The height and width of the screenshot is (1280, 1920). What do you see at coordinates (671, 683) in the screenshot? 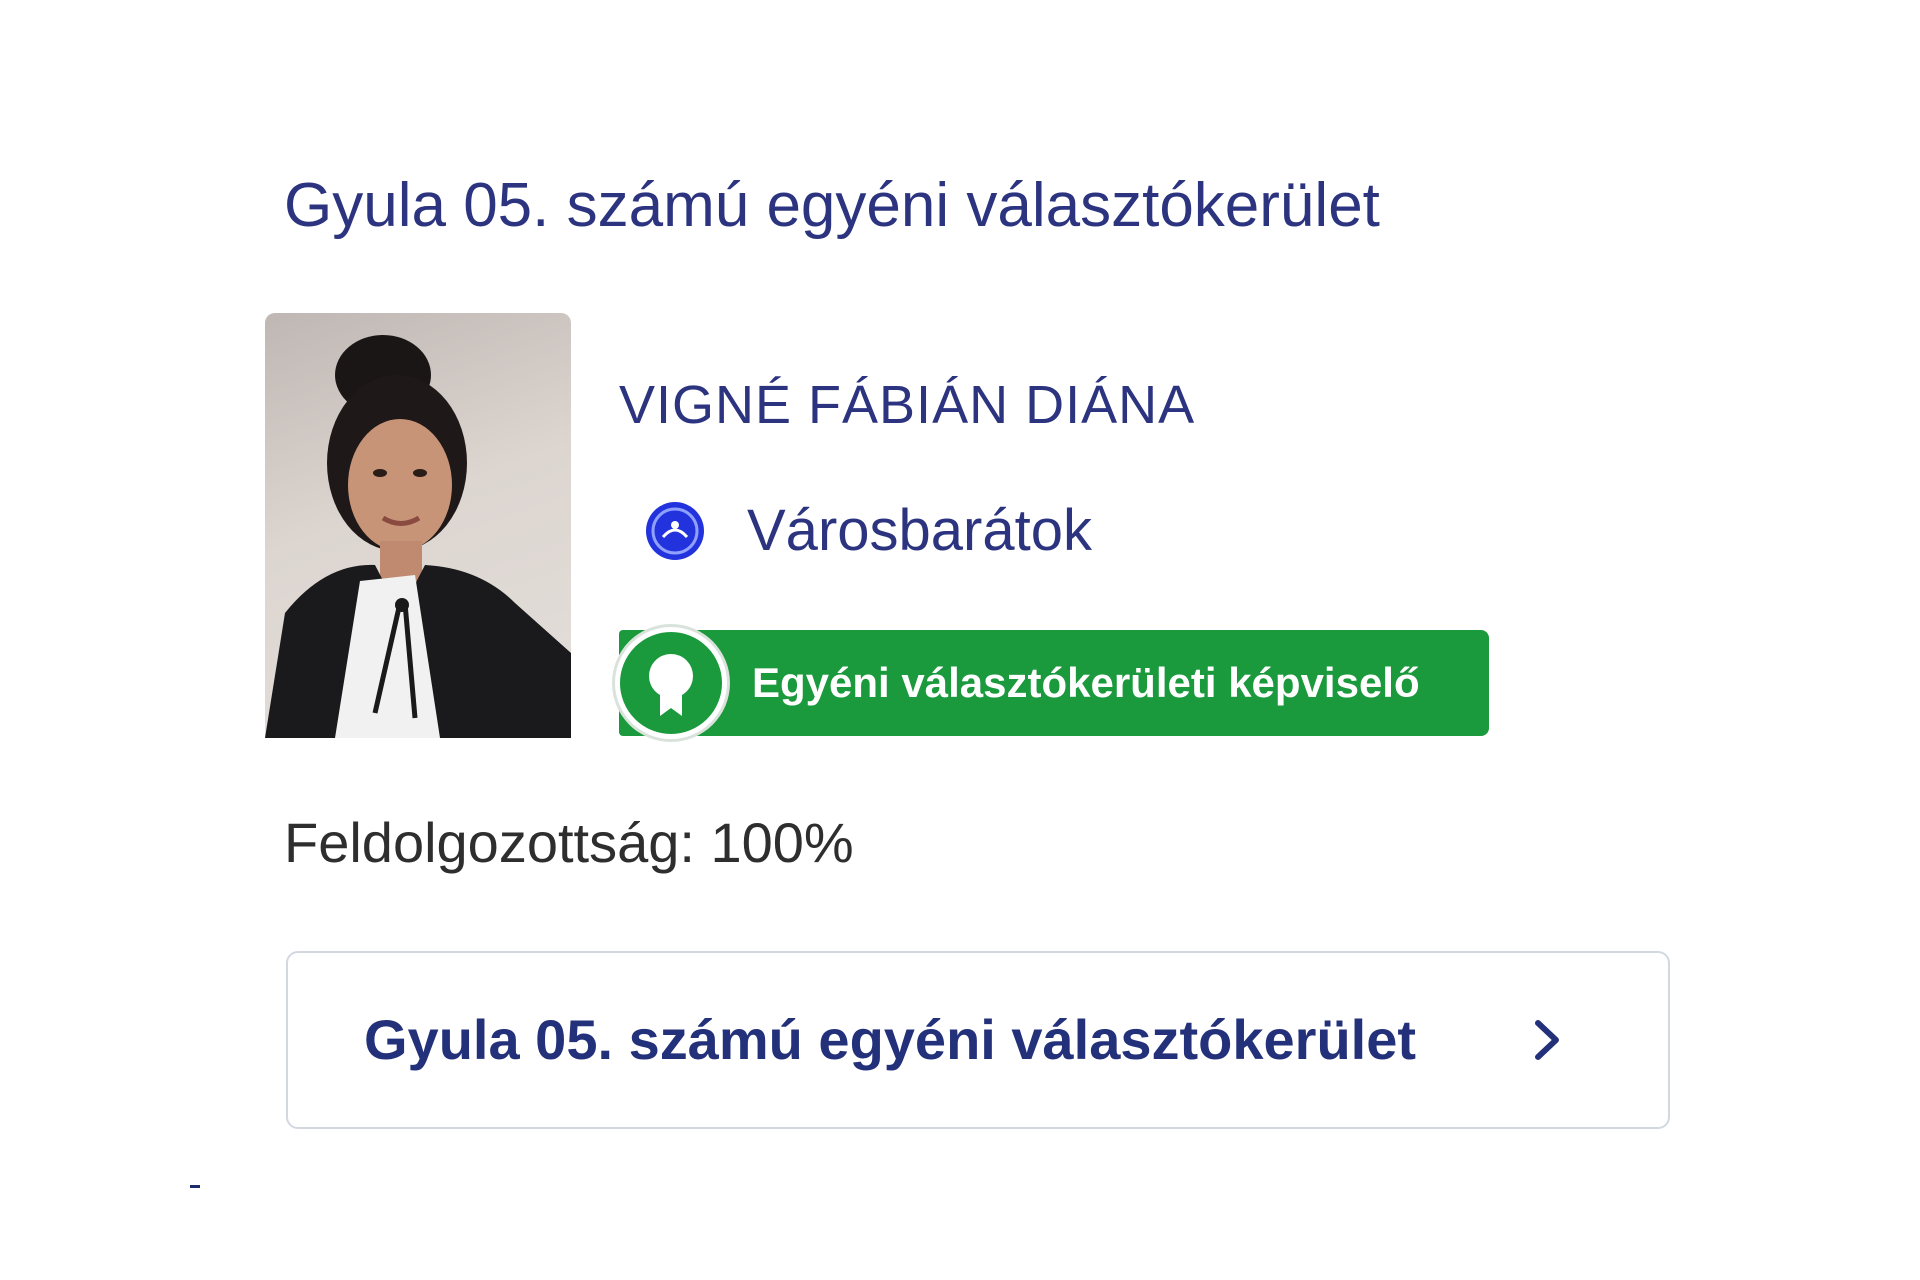
I see `award-medal-icon` at bounding box center [671, 683].